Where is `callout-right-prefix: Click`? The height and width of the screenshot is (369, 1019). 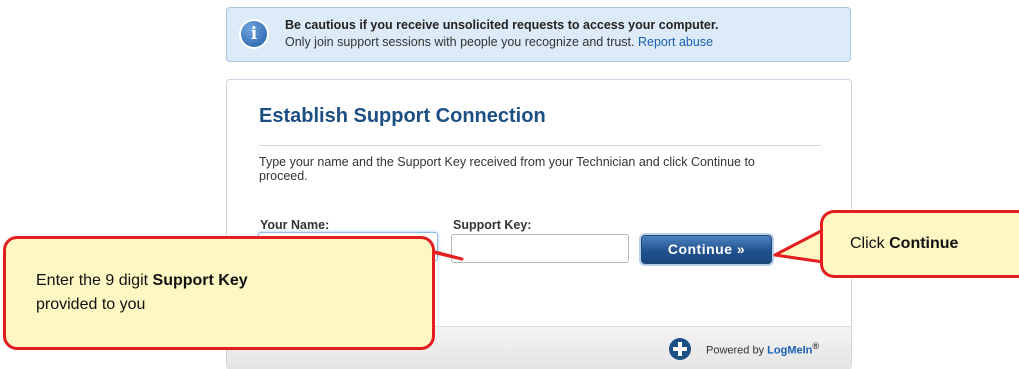
callout-right-prefix: Click is located at coordinates (867, 243).